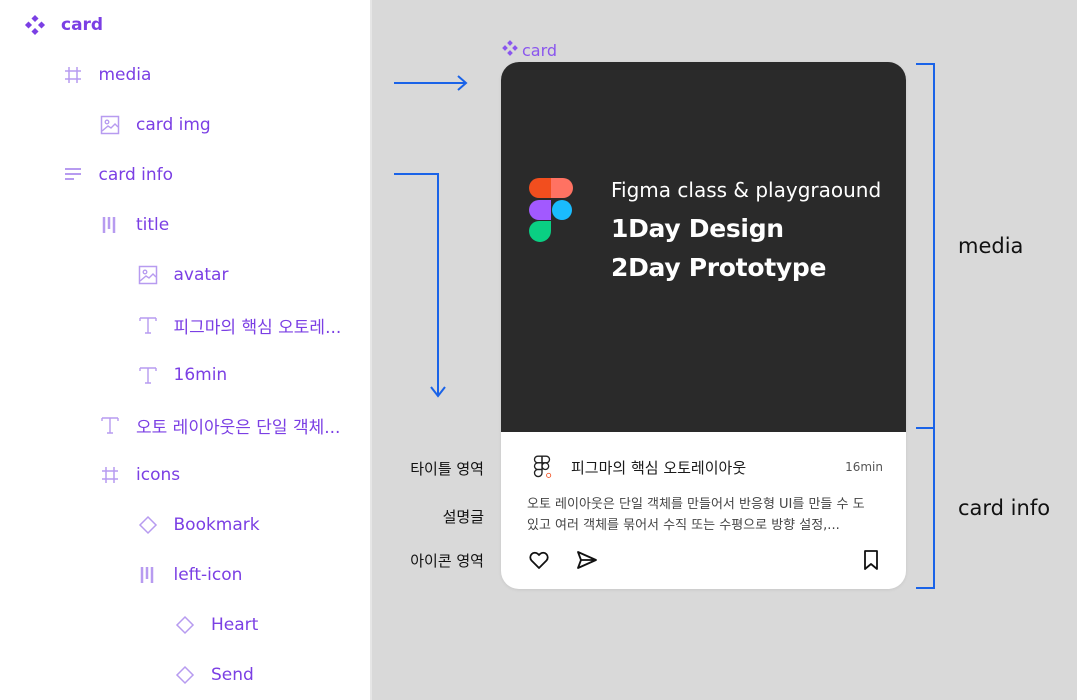 The height and width of the screenshot is (700, 1077). I want to click on media-arrow, so click(431, 83).